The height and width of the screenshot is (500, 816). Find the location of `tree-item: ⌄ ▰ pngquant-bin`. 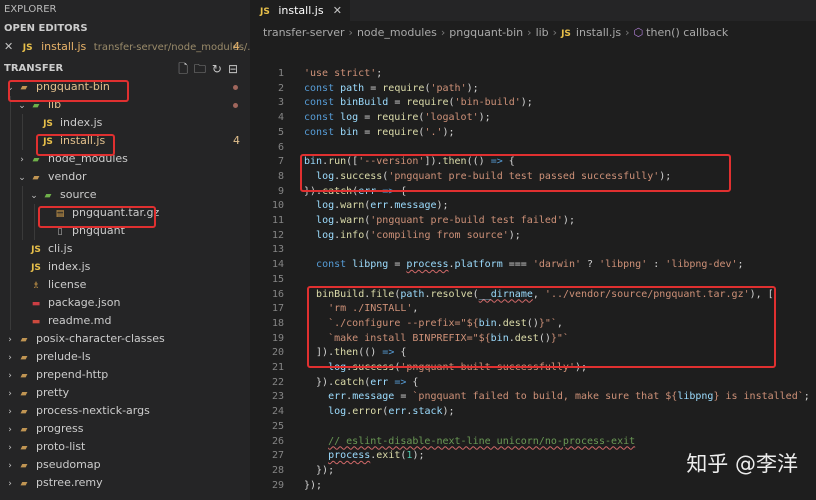

tree-item: ⌄ ▰ pngquant-bin is located at coordinates (125, 87).